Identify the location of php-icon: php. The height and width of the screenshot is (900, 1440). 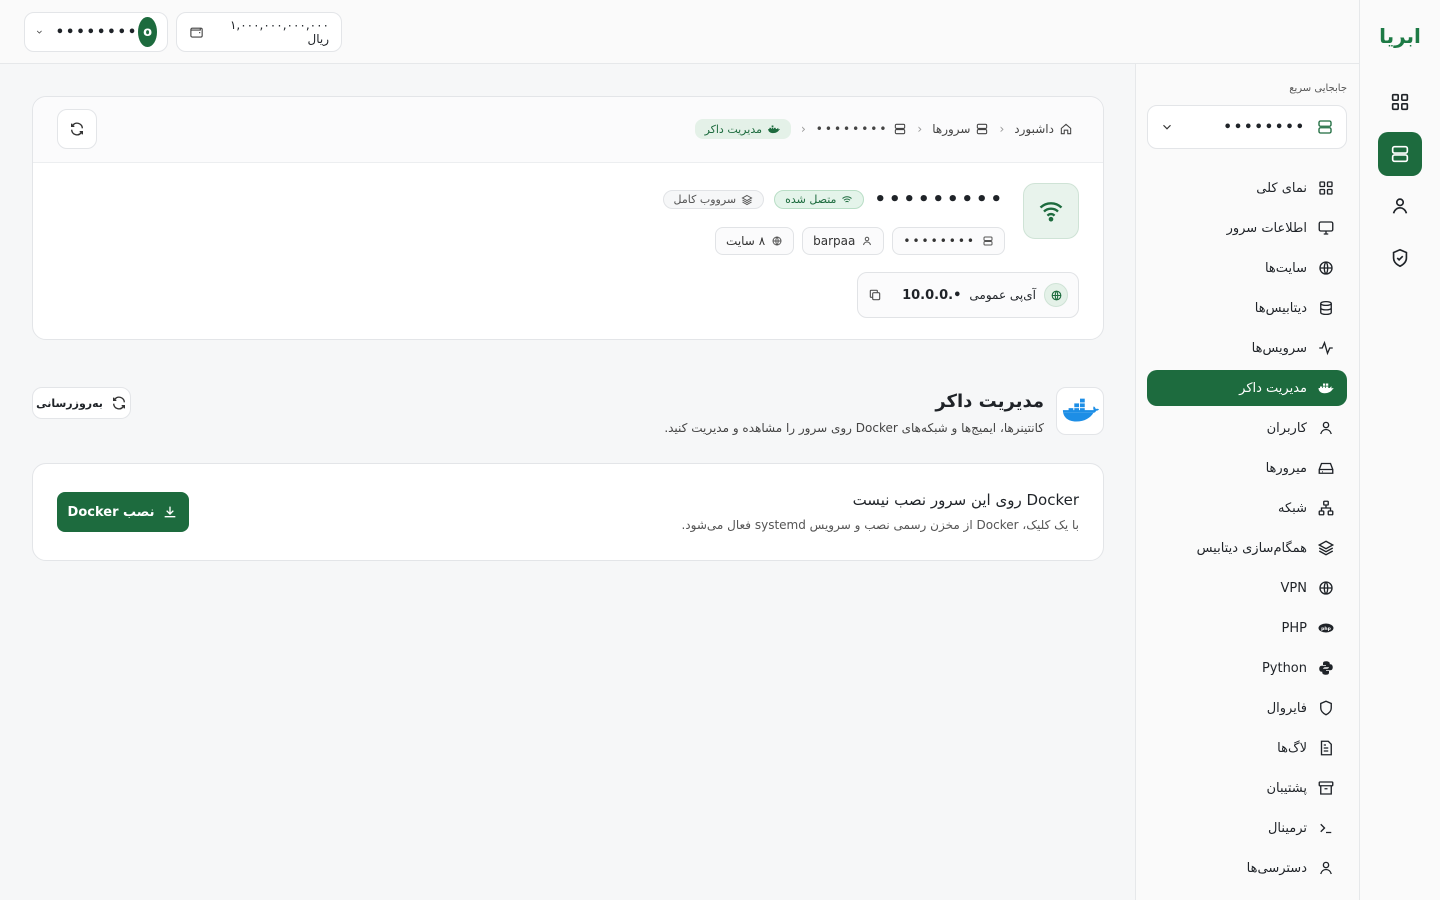
(1326, 628).